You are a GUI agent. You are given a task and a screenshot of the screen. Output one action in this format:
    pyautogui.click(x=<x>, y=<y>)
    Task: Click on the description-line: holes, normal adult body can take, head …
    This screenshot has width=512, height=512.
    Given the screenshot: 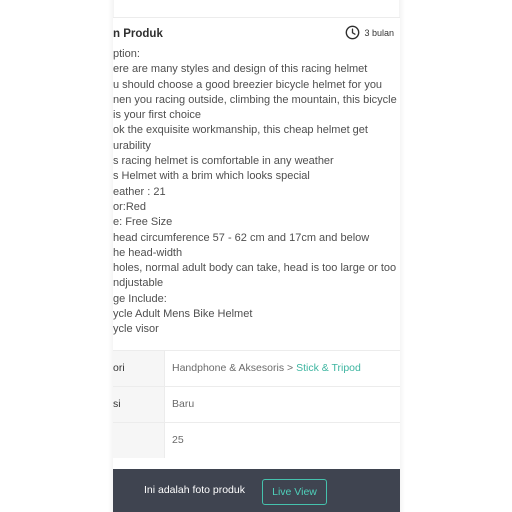 What is the action you would take?
    pyautogui.click(x=255, y=268)
    